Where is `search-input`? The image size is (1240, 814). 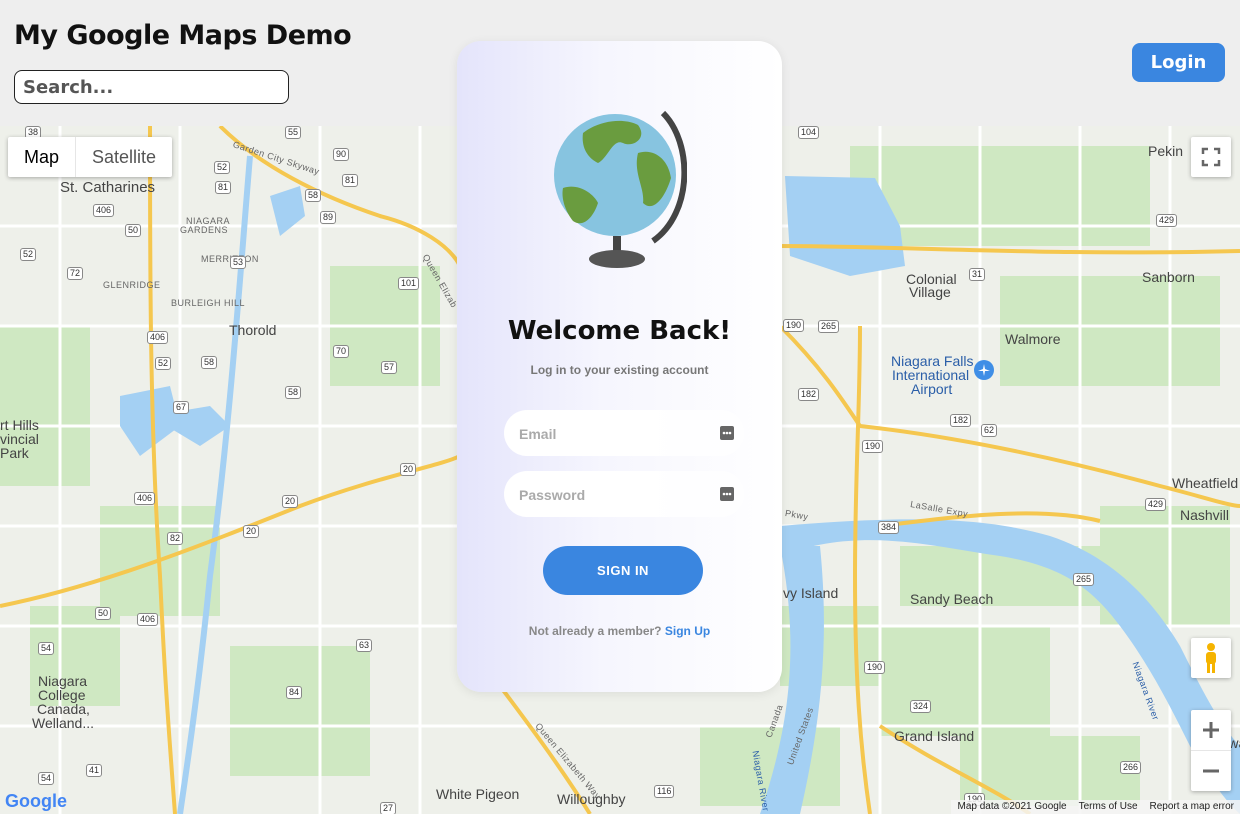 search-input is located at coordinates (151, 87).